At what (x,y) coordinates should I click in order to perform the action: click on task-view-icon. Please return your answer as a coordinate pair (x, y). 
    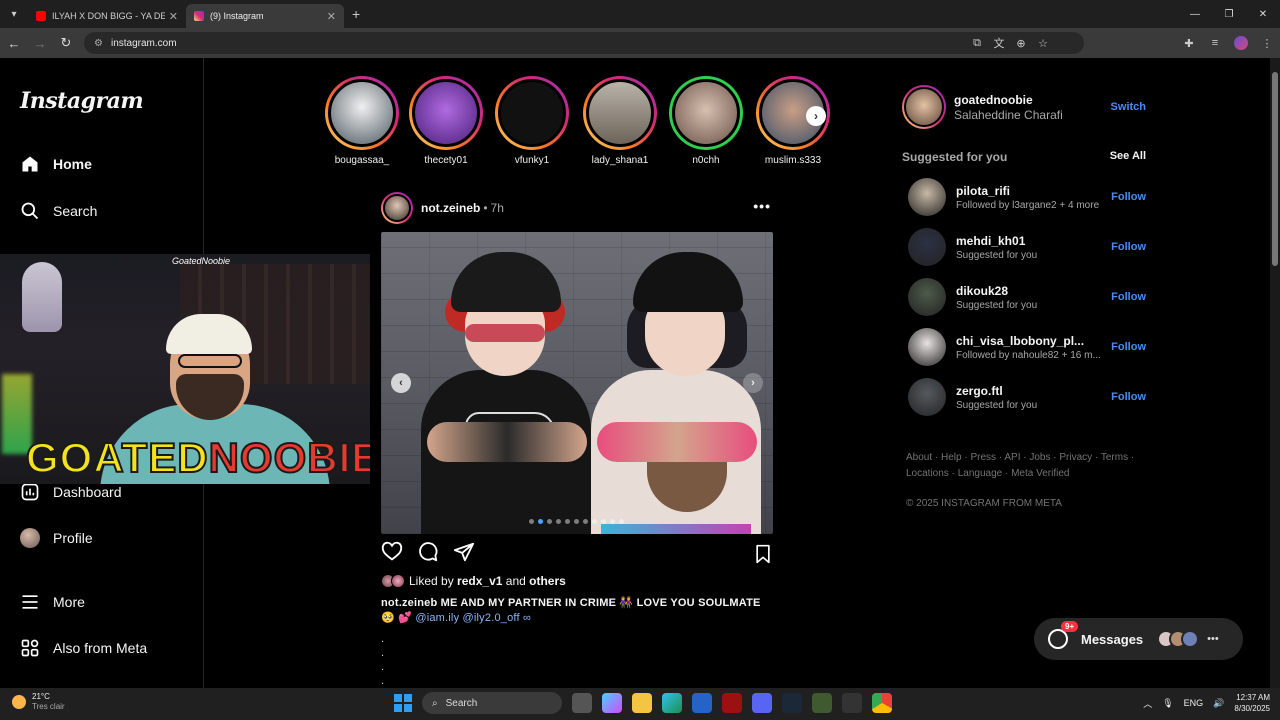
    Looking at the image, I should click on (582, 703).